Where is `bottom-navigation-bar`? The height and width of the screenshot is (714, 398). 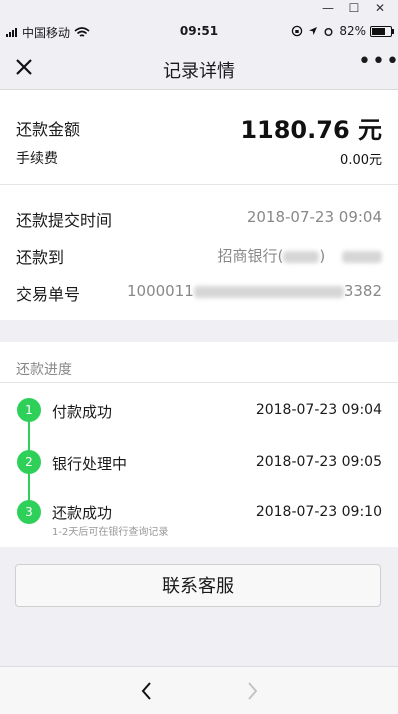
bottom-navigation-bar is located at coordinates (199, 690).